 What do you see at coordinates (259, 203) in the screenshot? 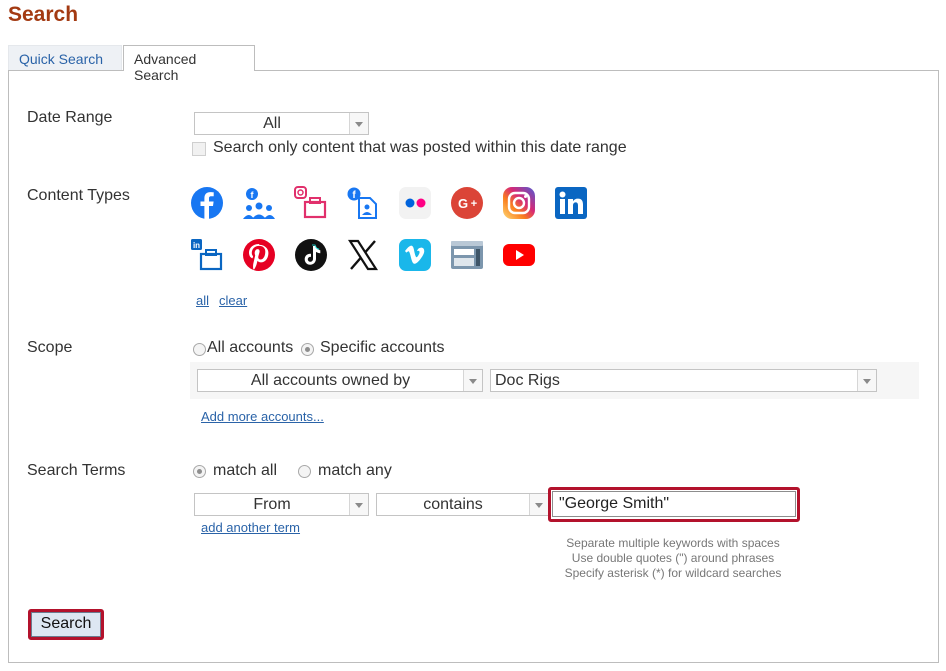
I see `facebook-groups-icon: f` at bounding box center [259, 203].